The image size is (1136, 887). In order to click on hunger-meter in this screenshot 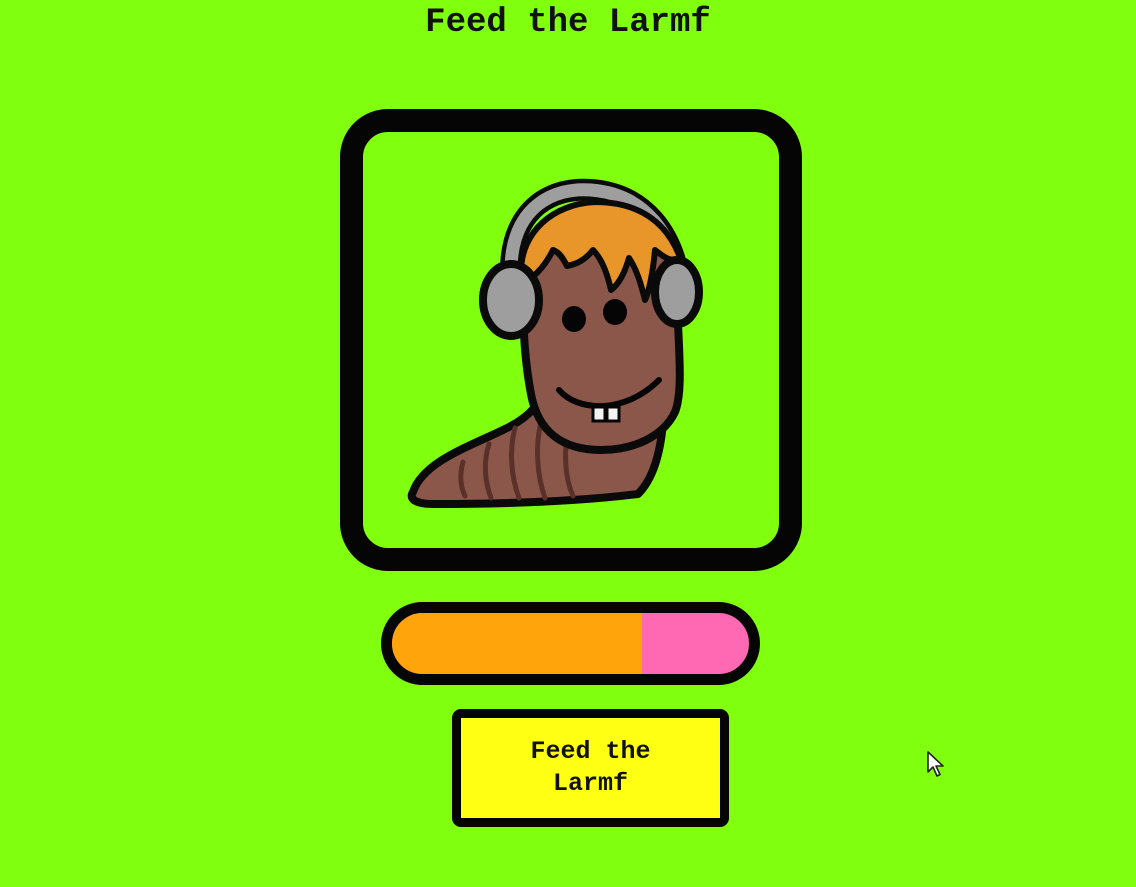, I will do `click(570, 643)`.